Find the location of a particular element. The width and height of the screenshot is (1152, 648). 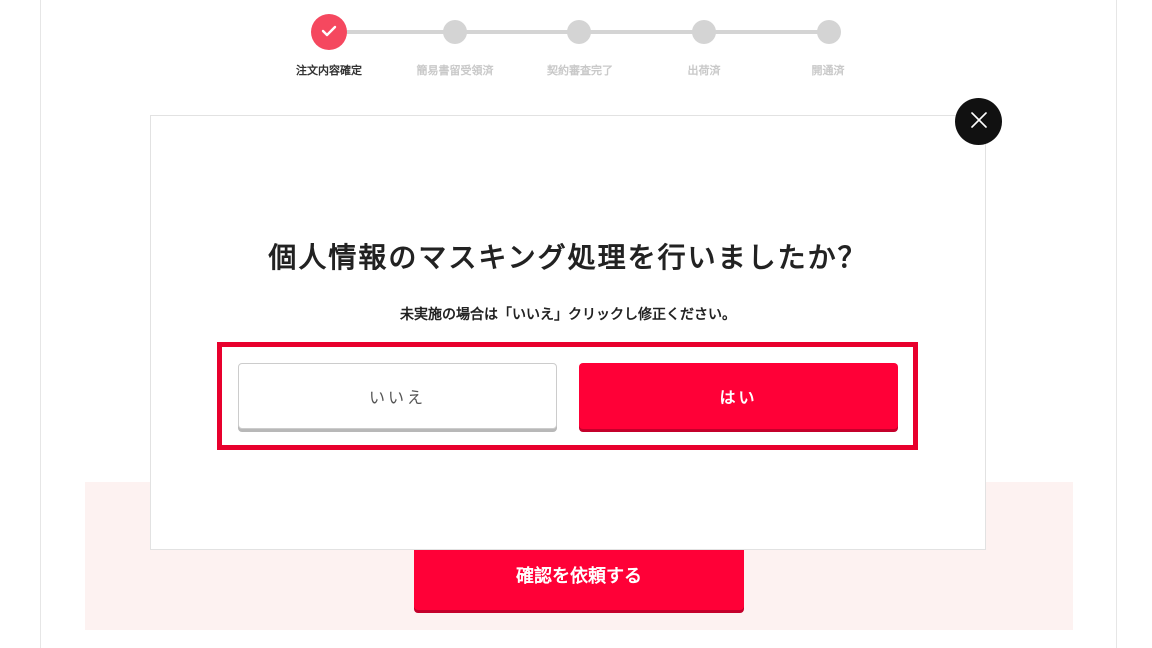

no-button-label: いいえ is located at coordinates (397, 397).